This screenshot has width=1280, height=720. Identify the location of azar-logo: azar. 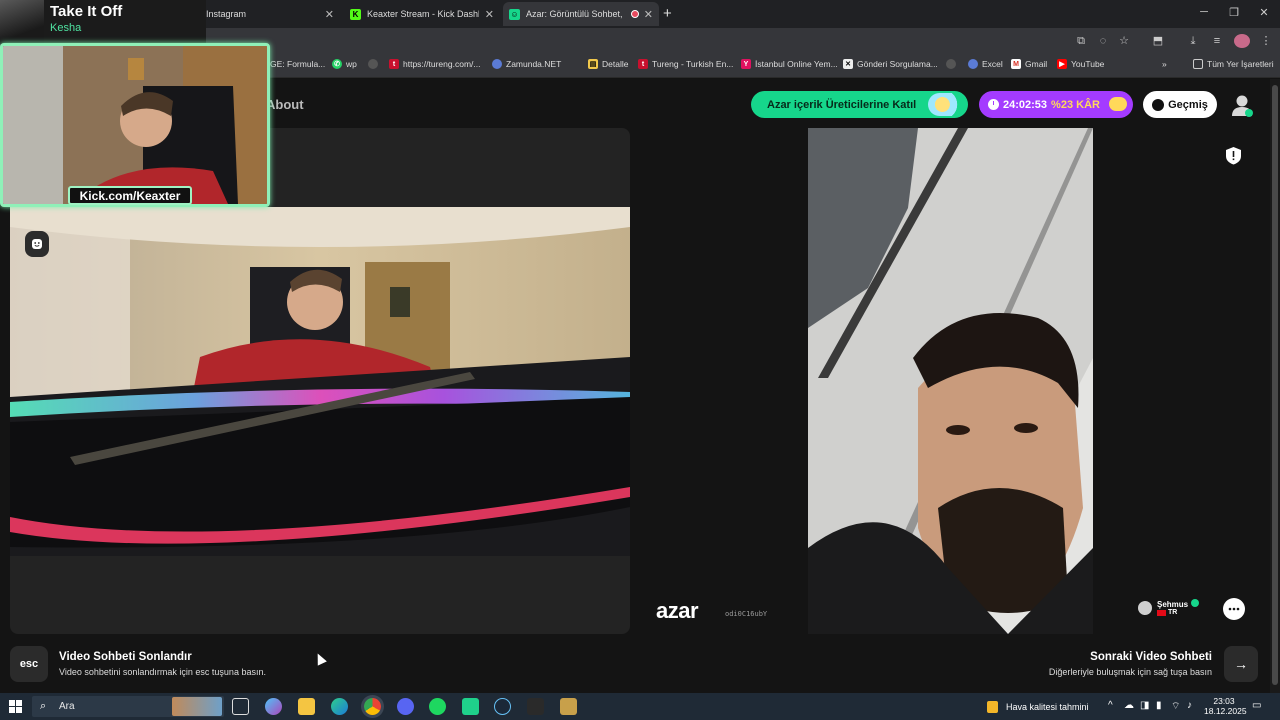
(677, 610).